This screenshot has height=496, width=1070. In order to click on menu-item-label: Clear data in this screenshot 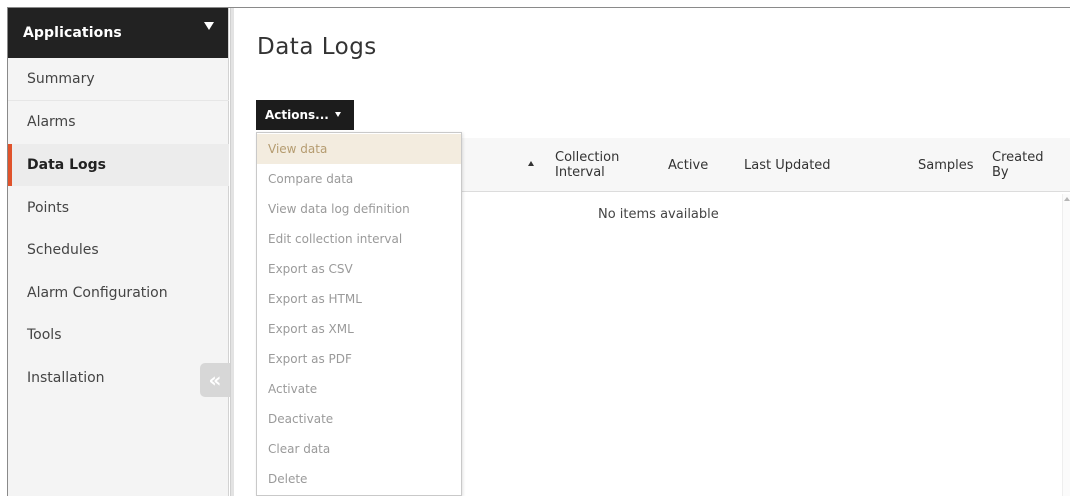, I will do `click(299, 449)`.